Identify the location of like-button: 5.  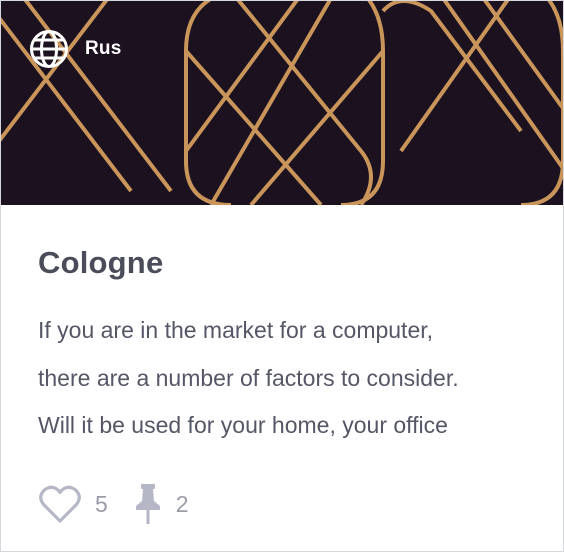
(73, 504).